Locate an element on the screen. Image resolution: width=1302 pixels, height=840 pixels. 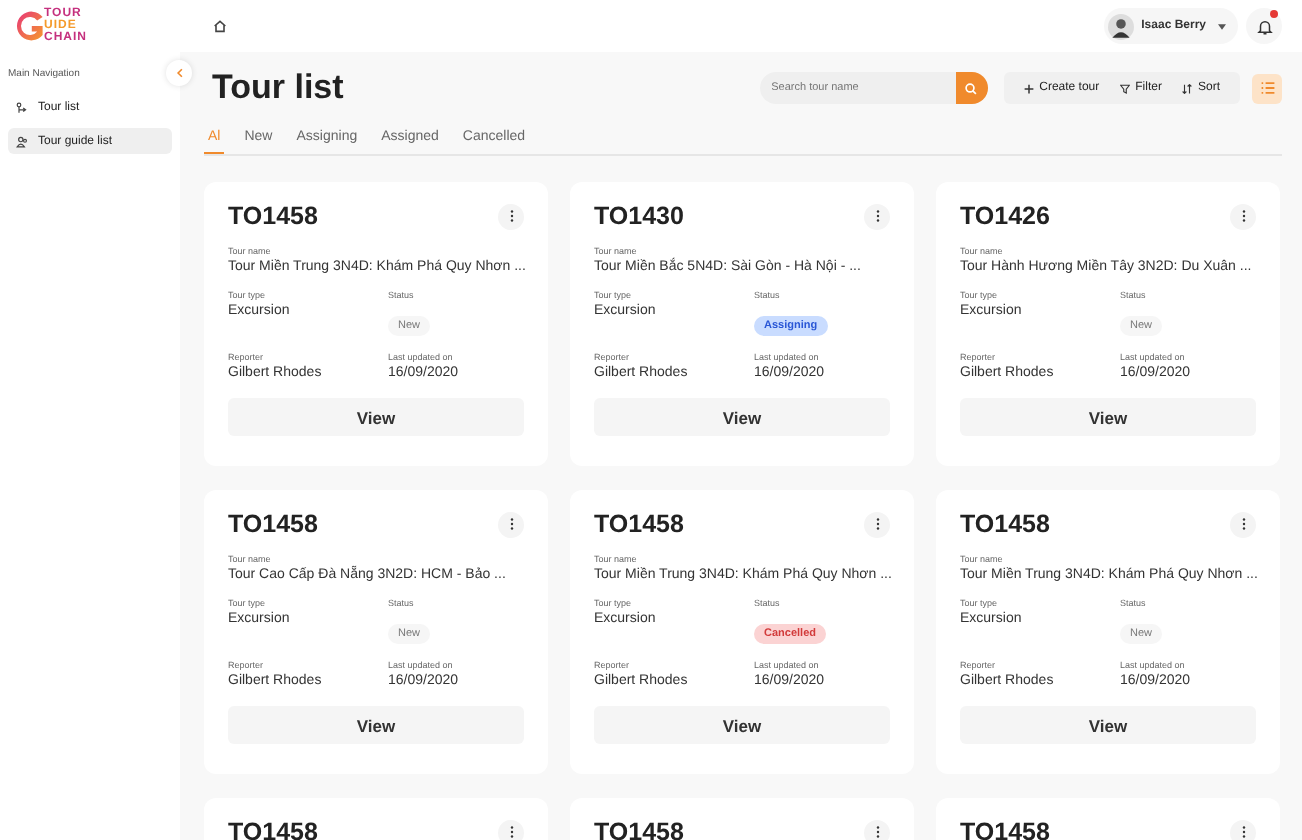
home-icon is located at coordinates (220, 26).